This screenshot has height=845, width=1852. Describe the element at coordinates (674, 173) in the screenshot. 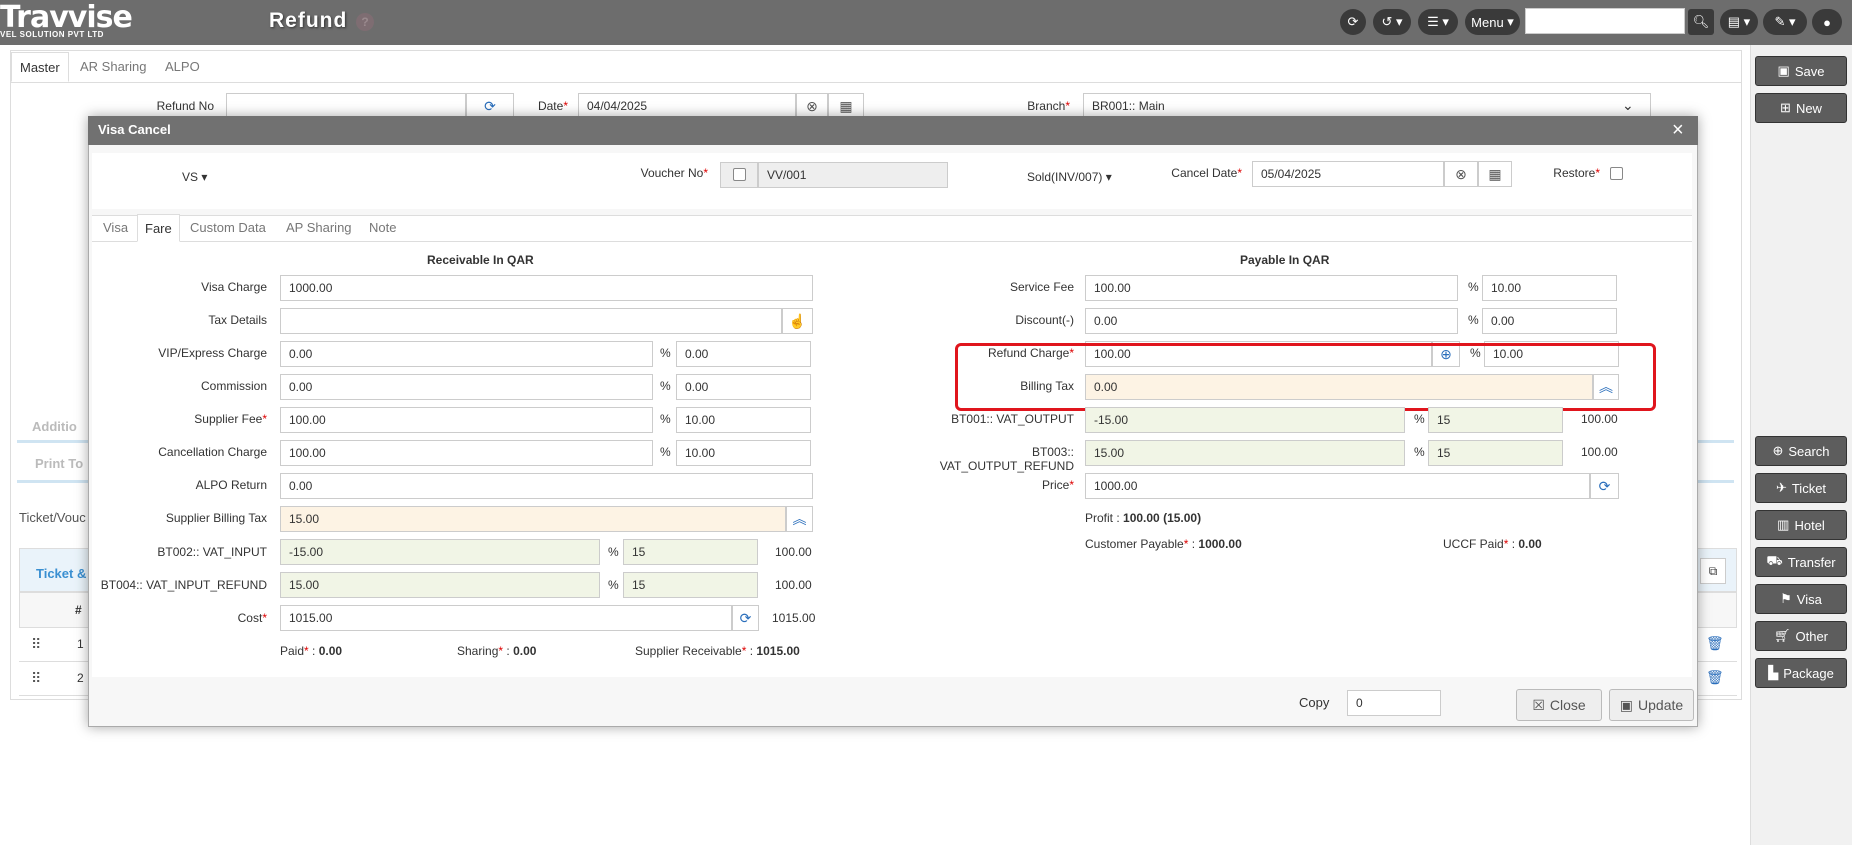

I see `voucher-no-label: Voucher No*` at that location.